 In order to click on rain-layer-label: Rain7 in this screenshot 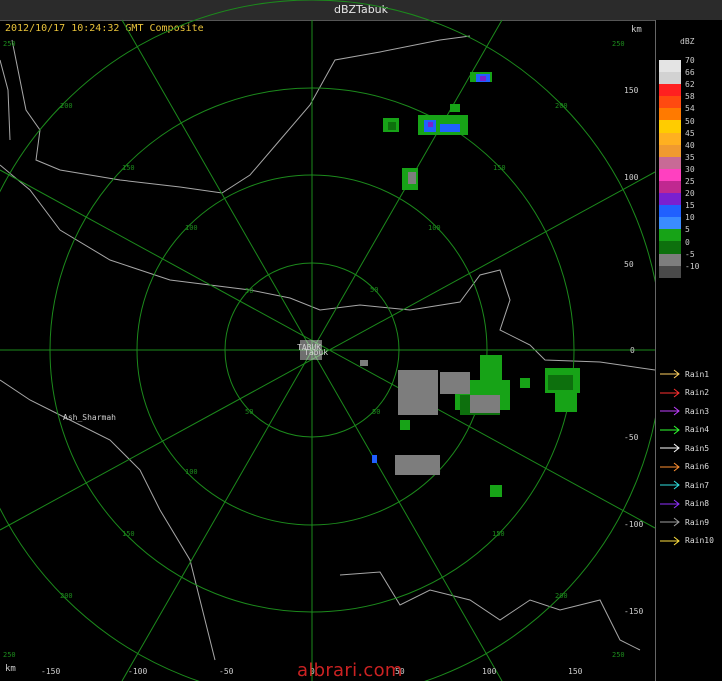, I will do `click(697, 485)`.